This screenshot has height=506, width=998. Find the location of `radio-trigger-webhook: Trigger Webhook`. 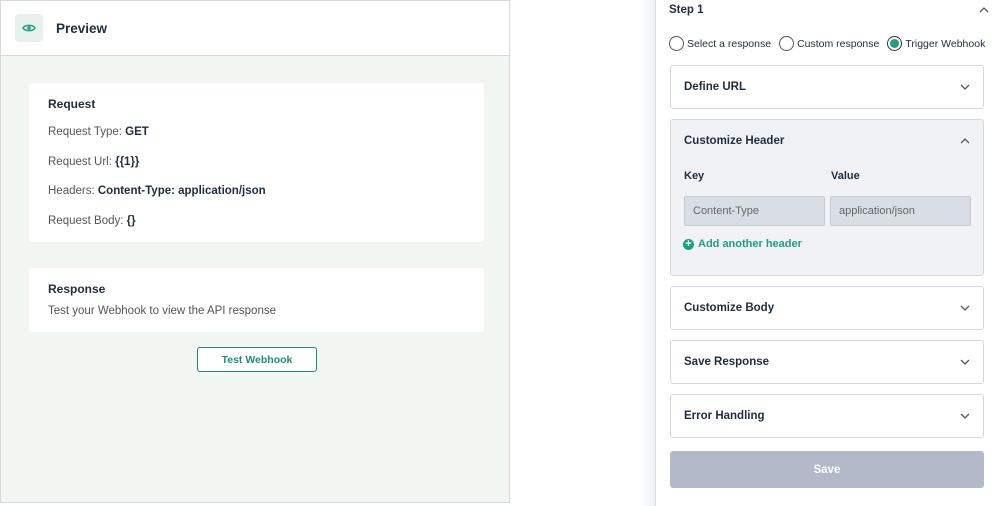

radio-trigger-webhook: Trigger Webhook is located at coordinates (936, 43).